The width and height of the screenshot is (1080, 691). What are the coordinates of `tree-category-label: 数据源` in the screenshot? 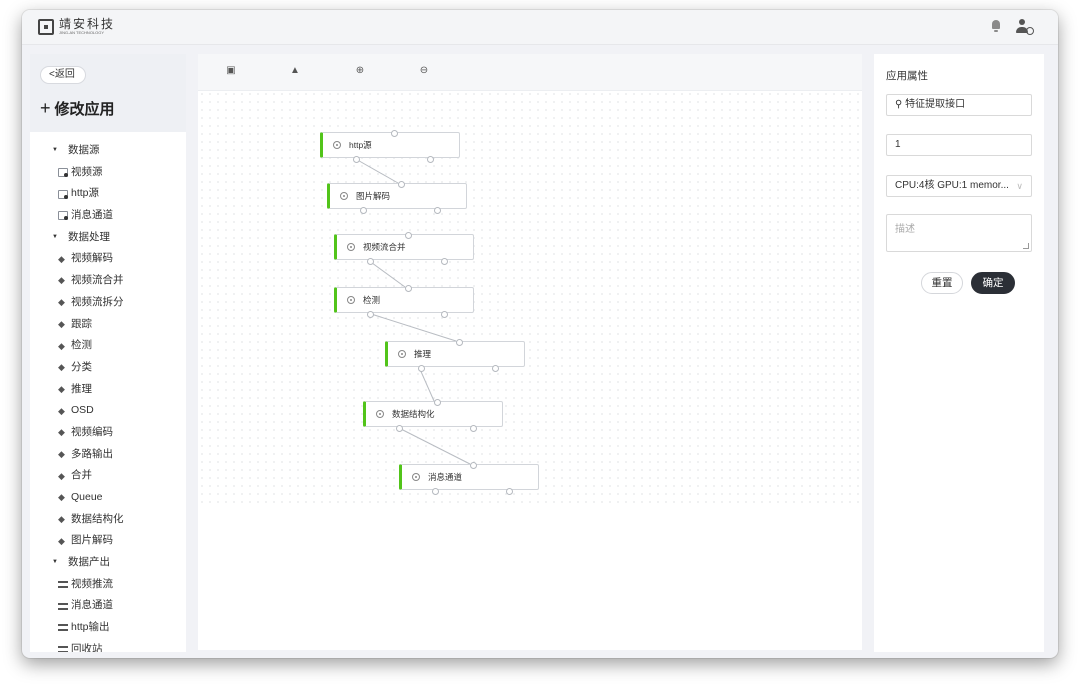 It's located at (84, 150).